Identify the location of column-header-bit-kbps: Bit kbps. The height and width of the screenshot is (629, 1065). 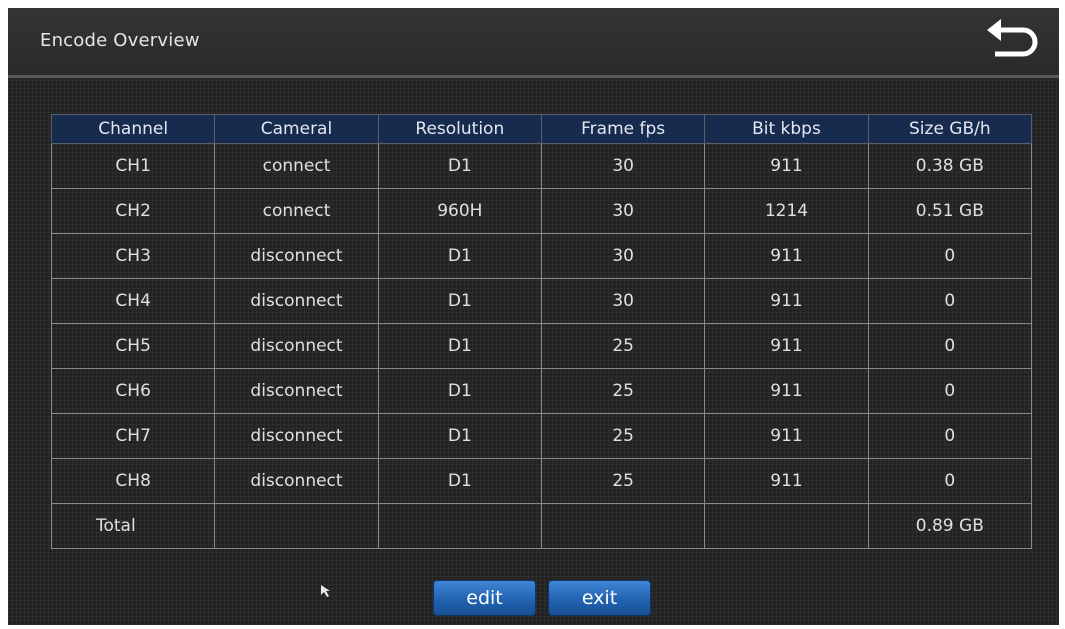
(786, 129).